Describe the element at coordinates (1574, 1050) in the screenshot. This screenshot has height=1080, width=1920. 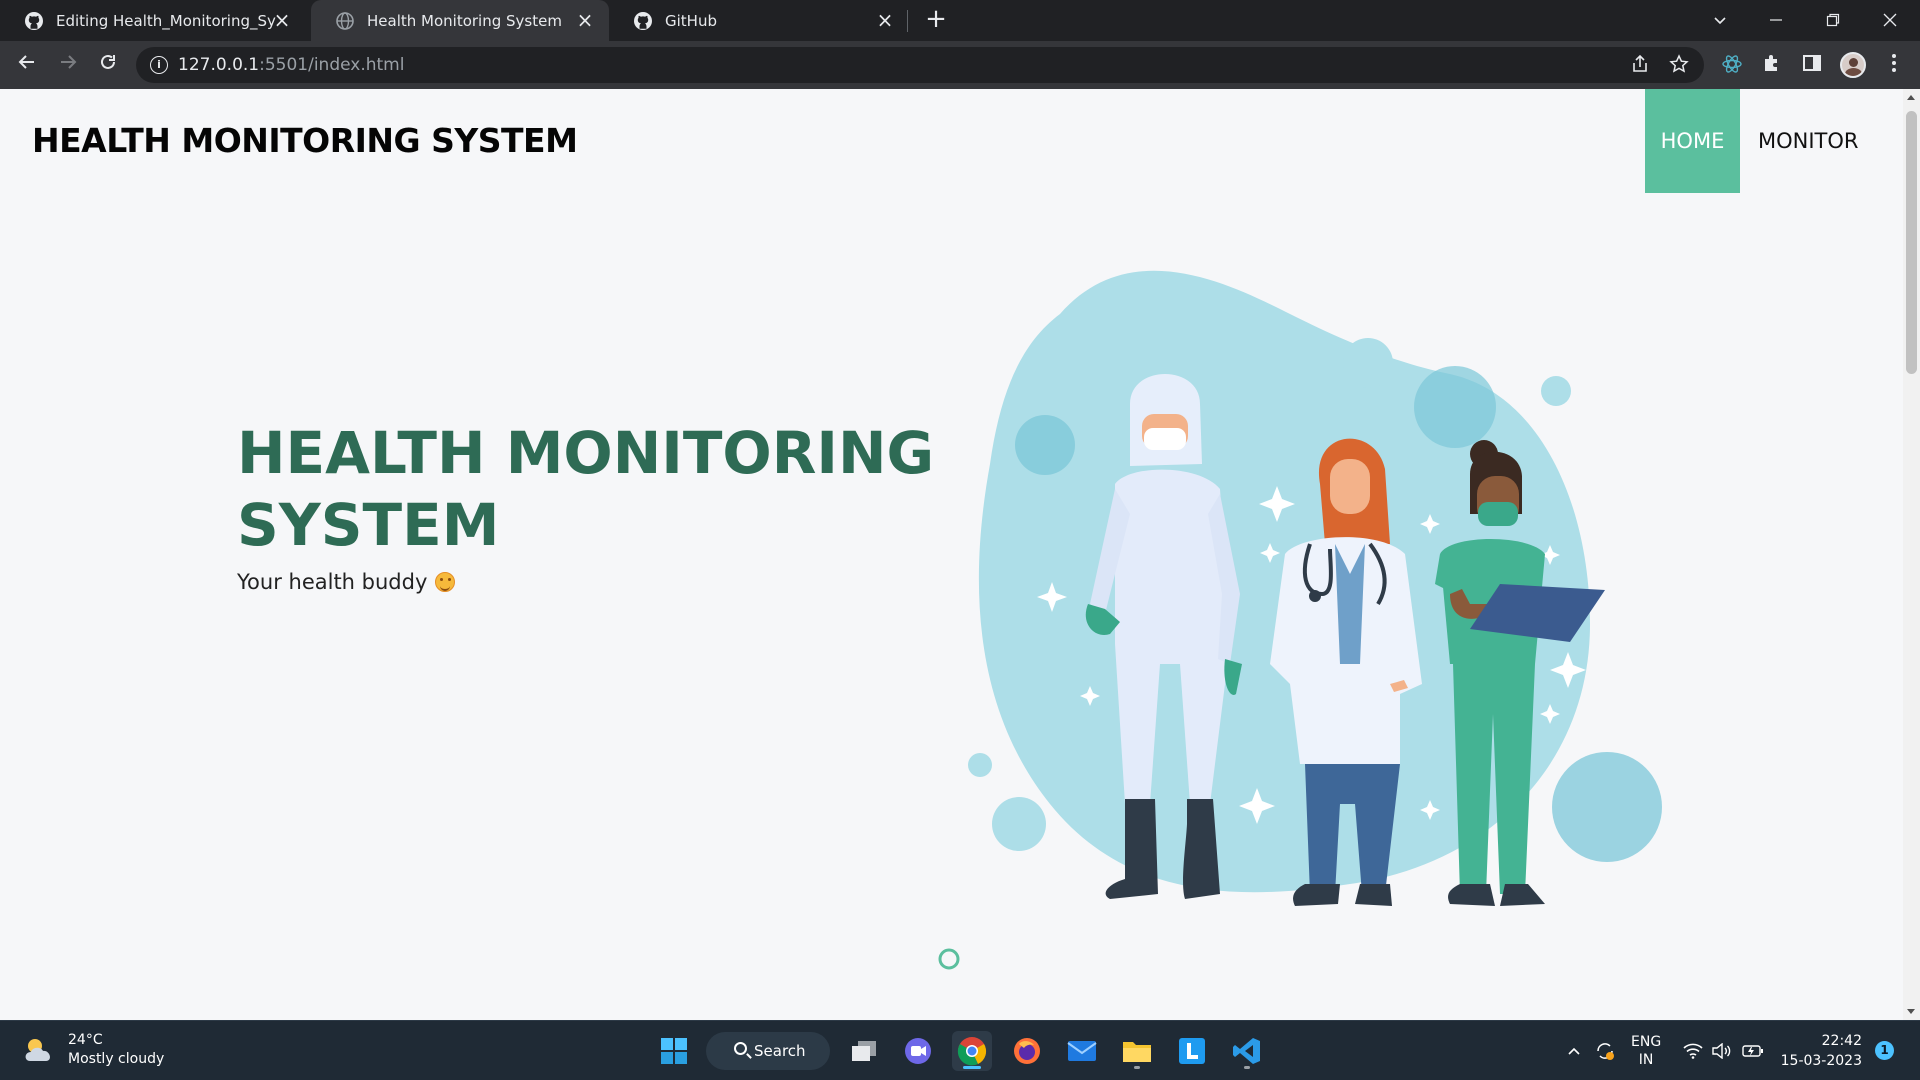
I see `tray-overflow-chevron-icon` at that location.